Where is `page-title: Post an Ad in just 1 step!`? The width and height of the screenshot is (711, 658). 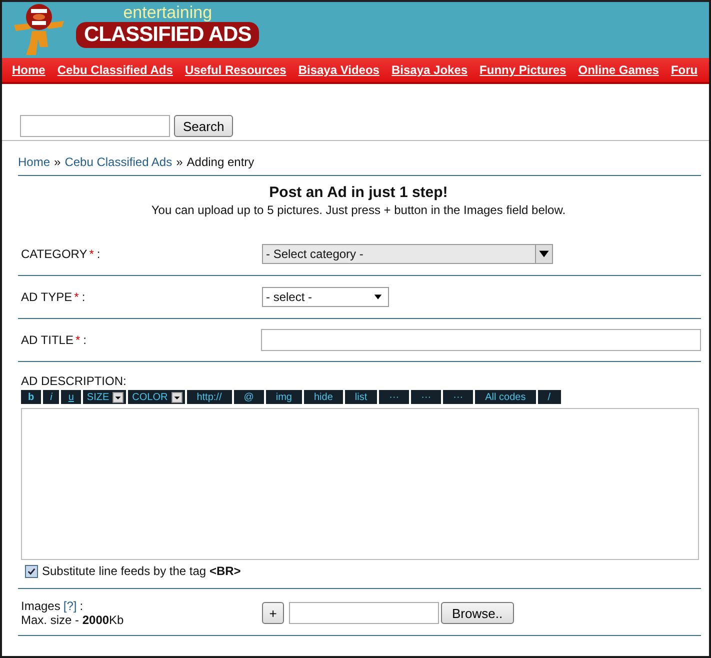
page-title: Post an Ad in just 1 step! is located at coordinates (358, 192).